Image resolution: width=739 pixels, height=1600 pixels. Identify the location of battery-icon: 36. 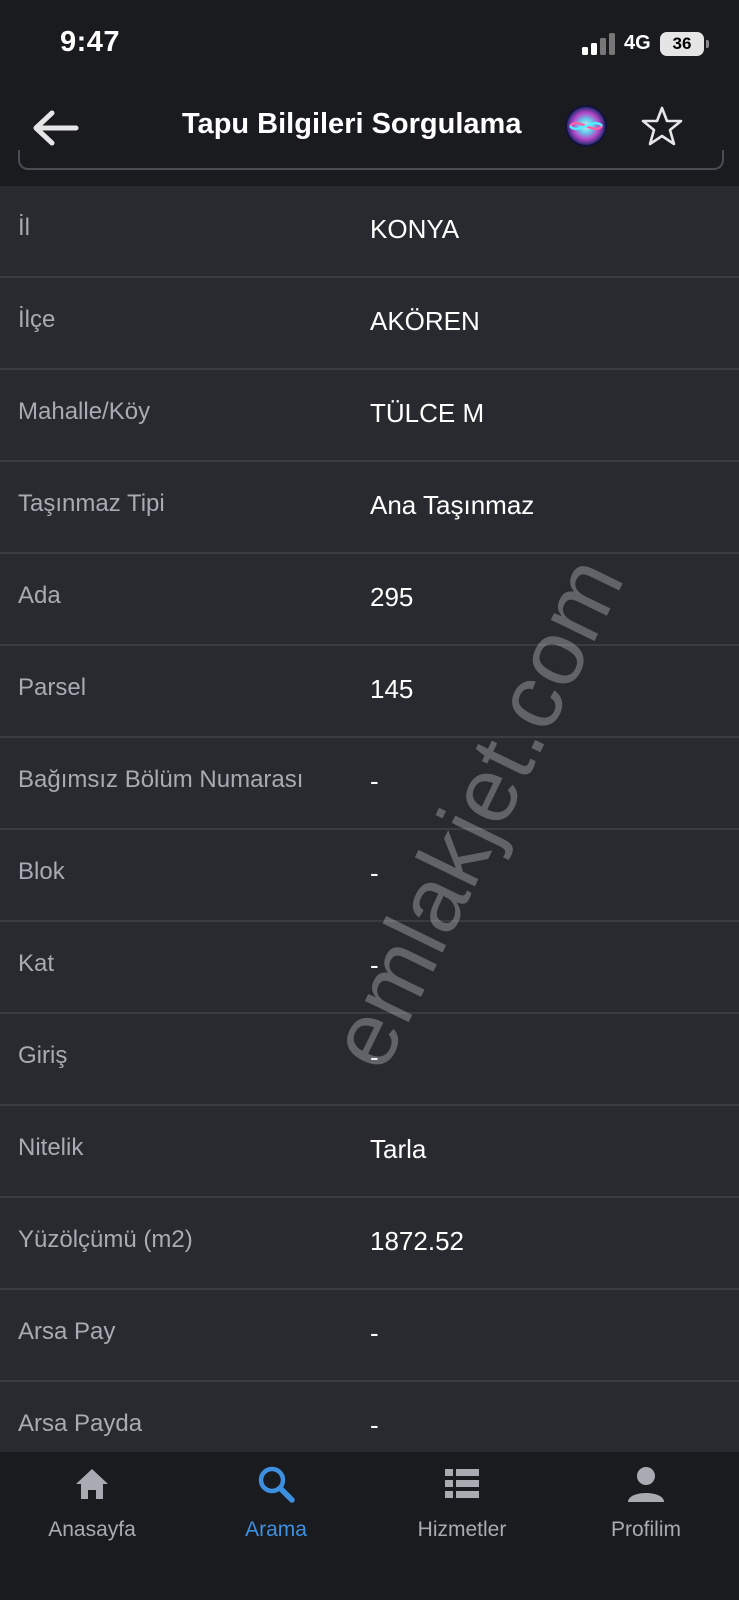
(684, 44).